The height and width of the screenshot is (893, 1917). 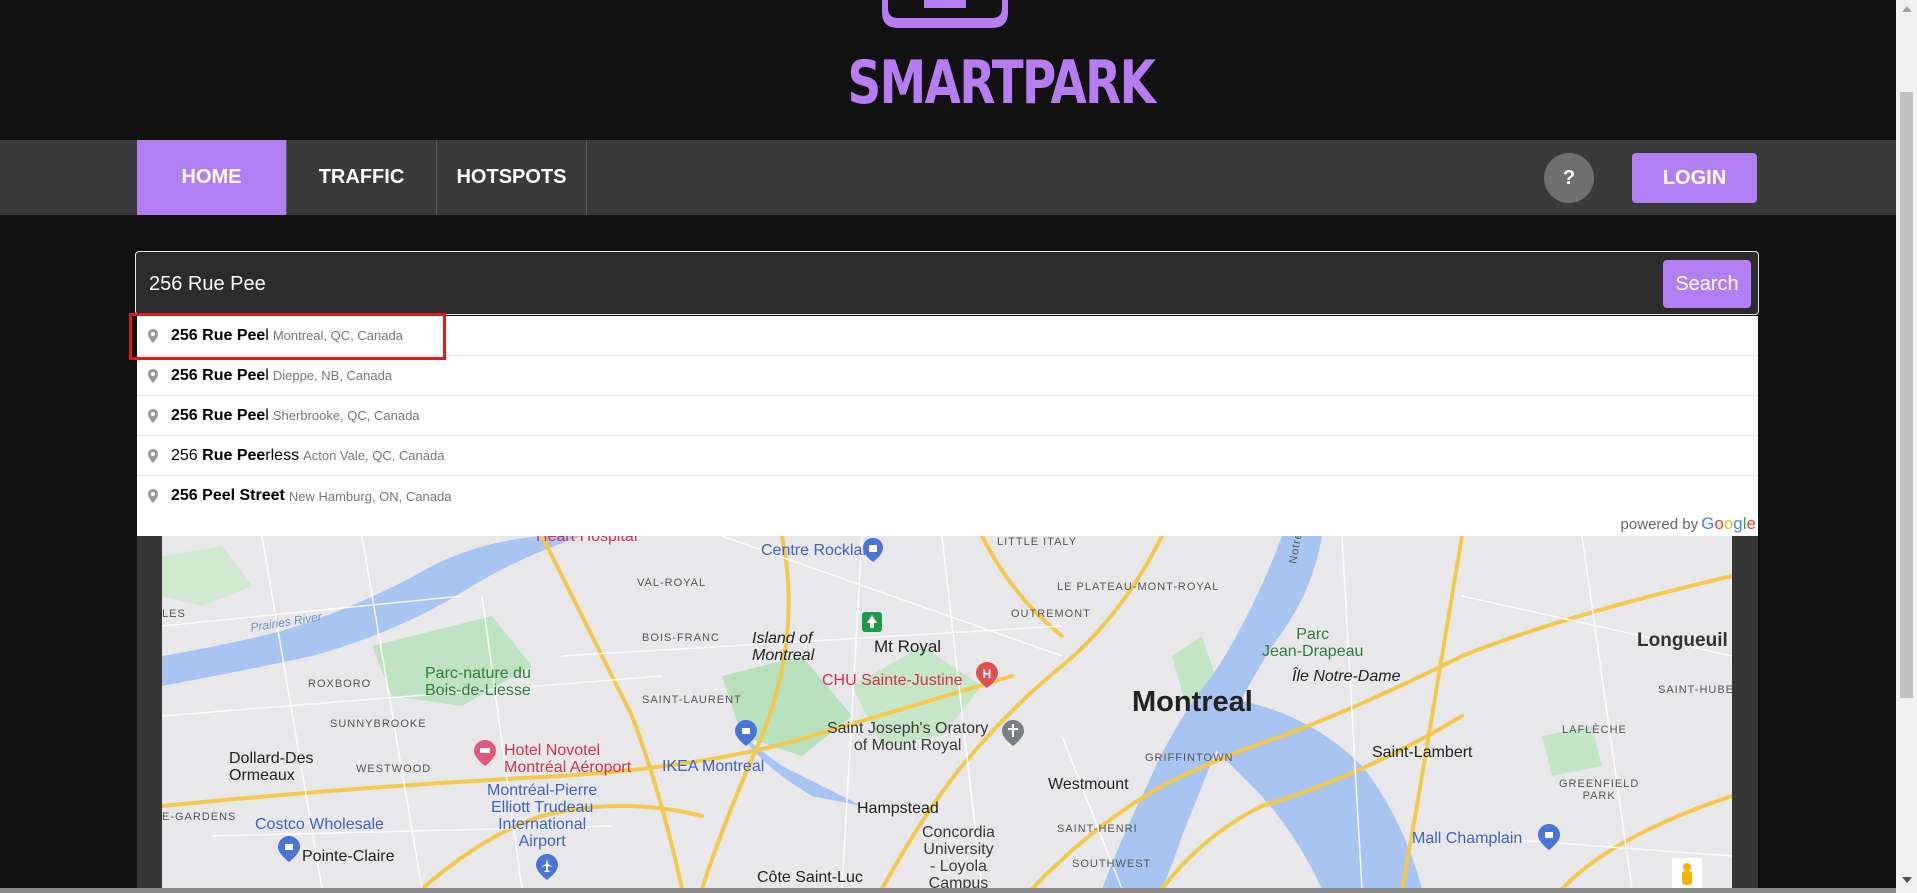 What do you see at coordinates (892, 680) in the screenshot?
I see `map-label-chu: CHU Sainte-Justine` at bounding box center [892, 680].